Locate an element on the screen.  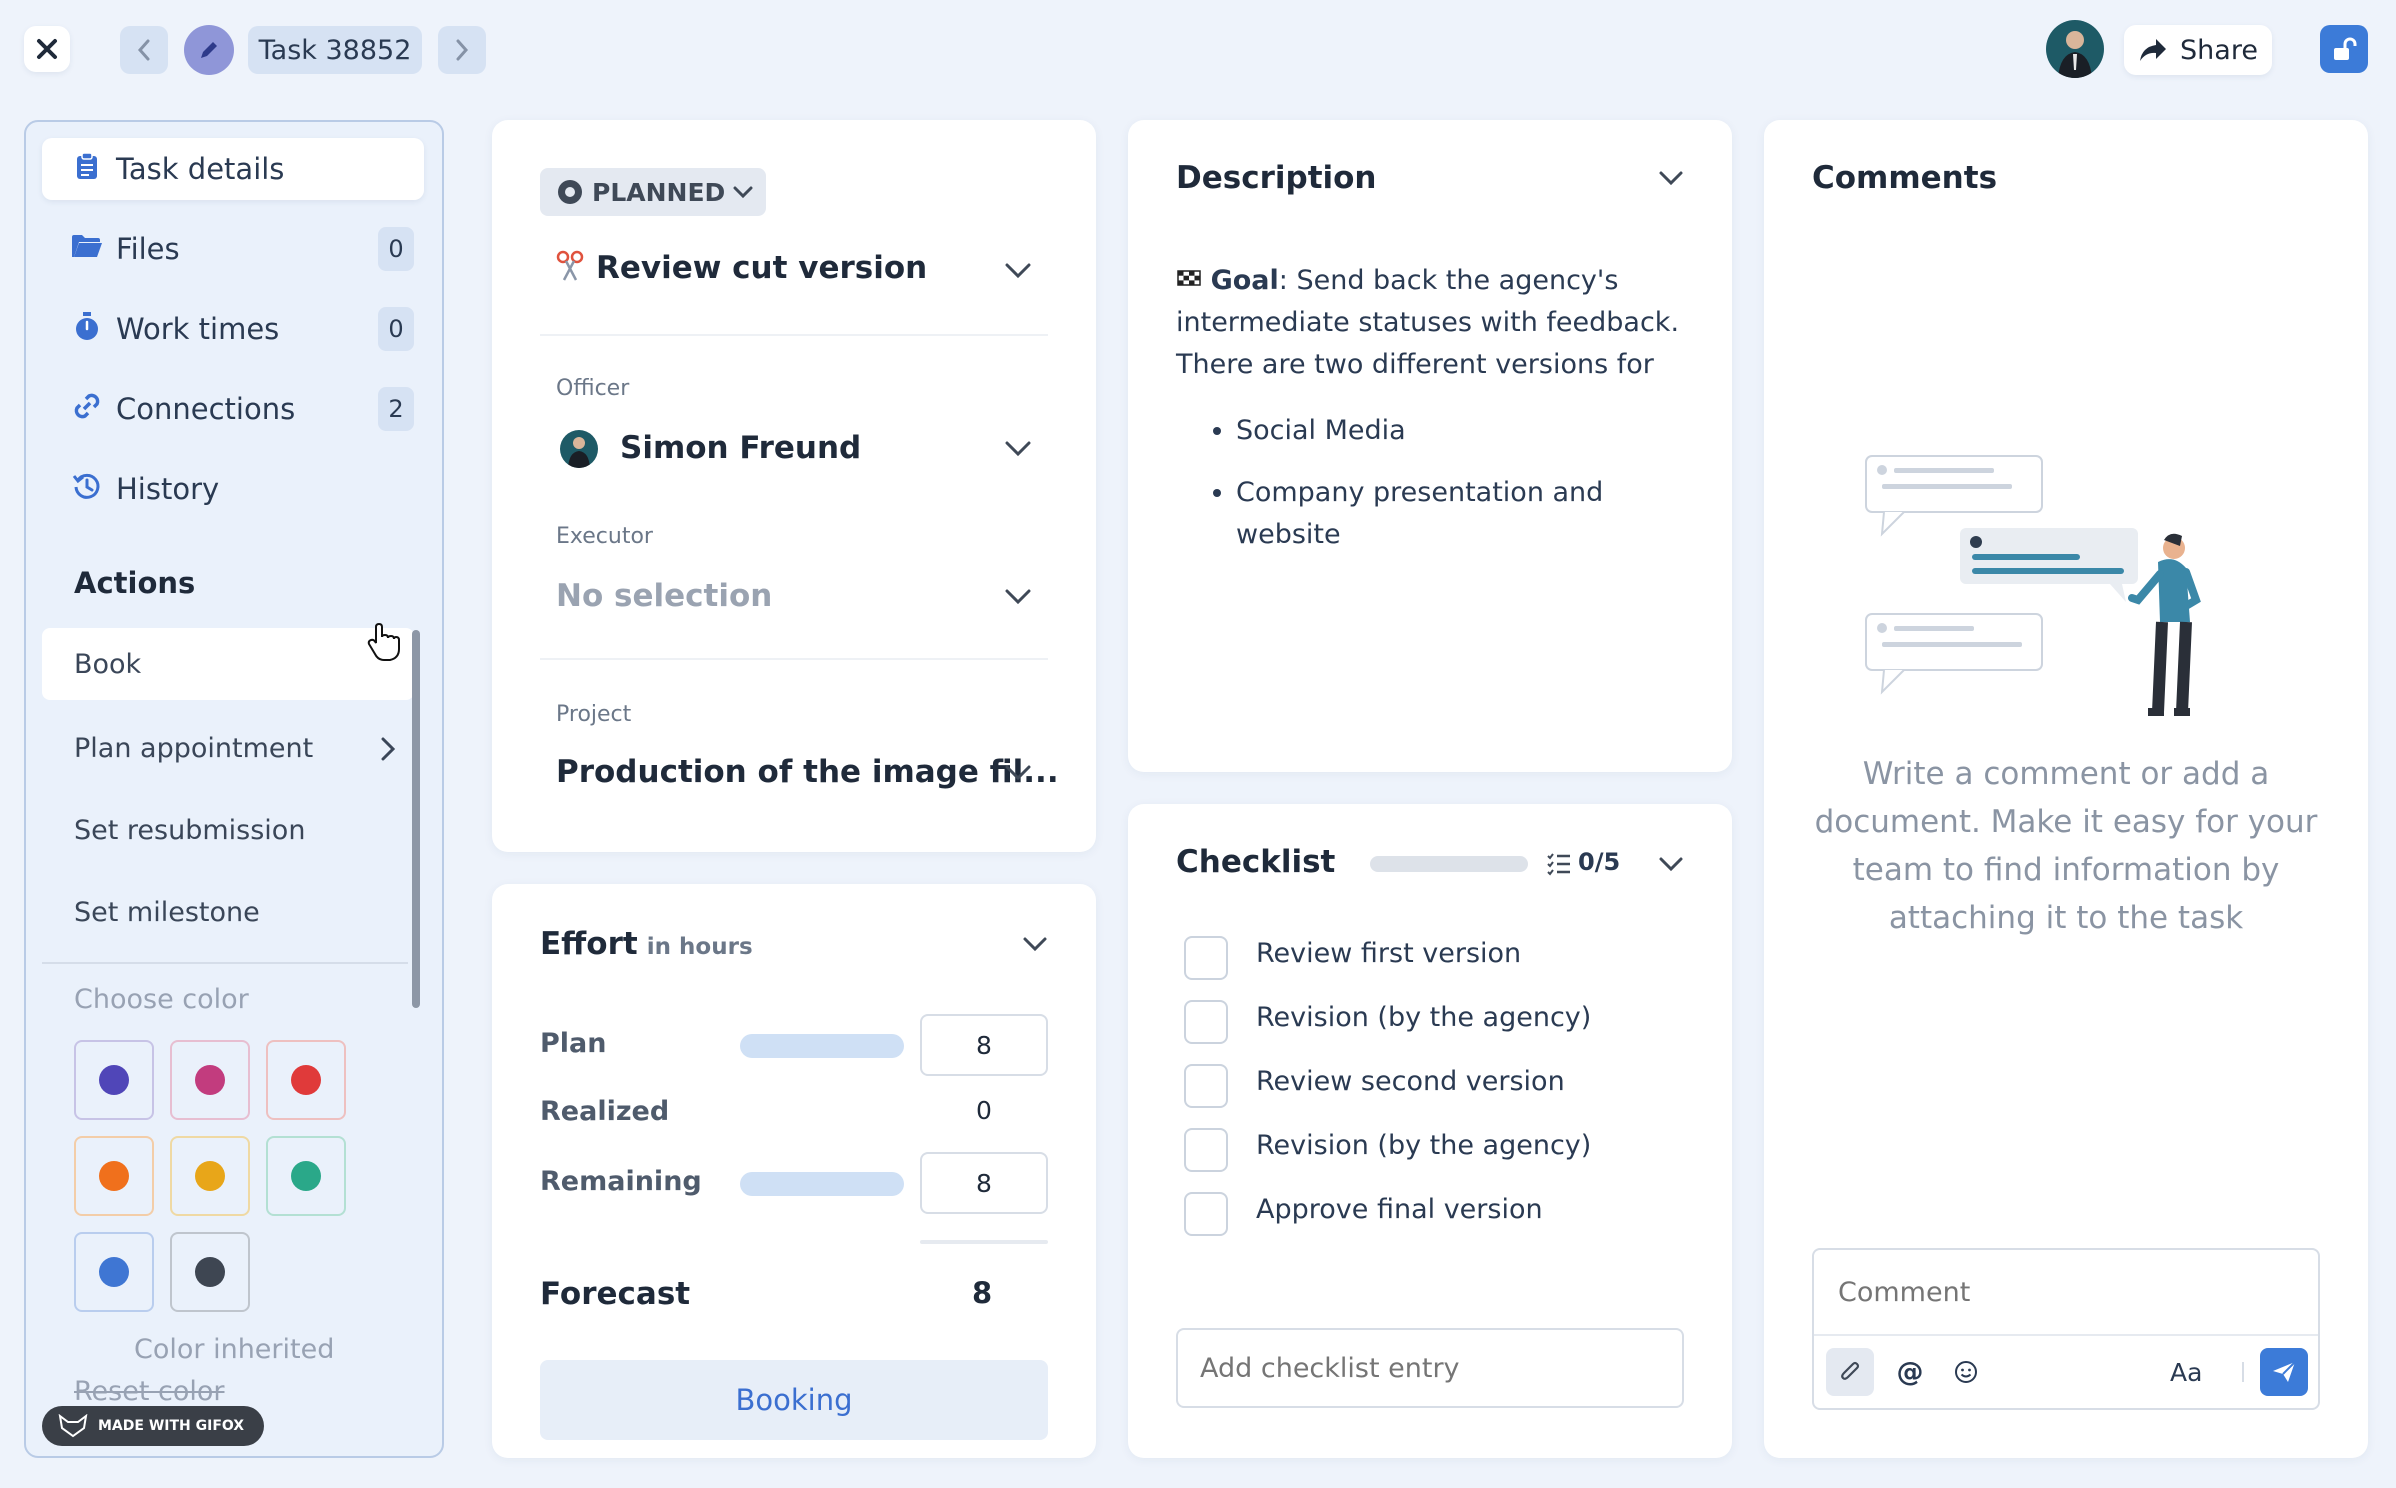
smiley-icon is located at coordinates (1966, 1372).